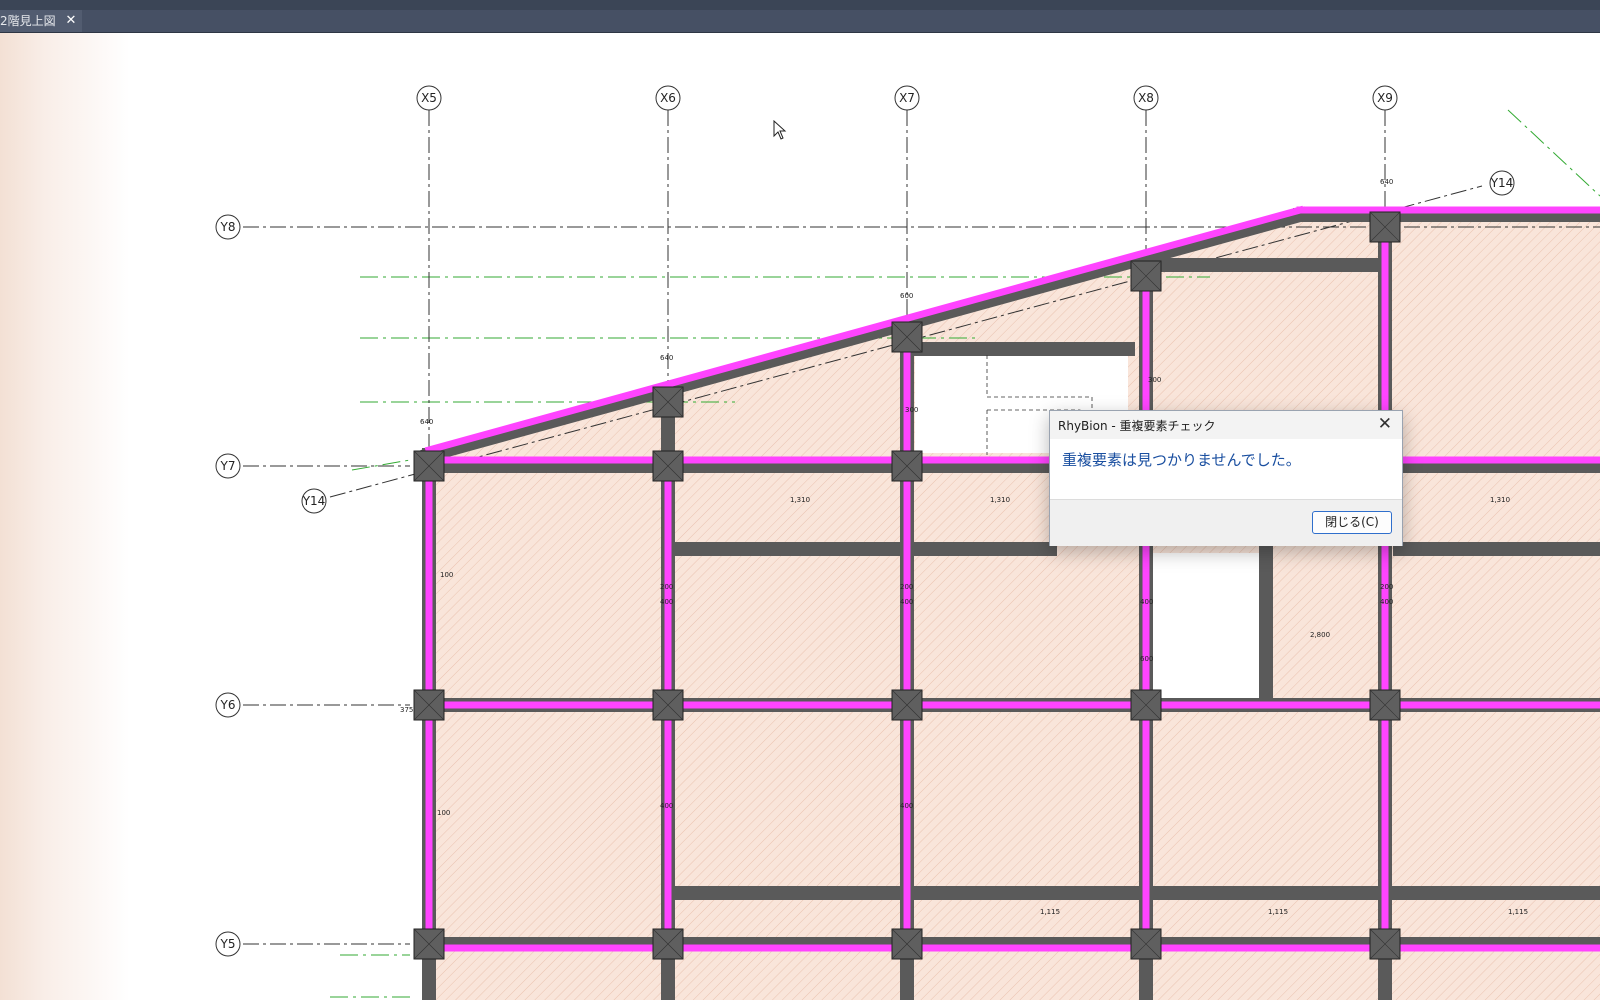 Image resolution: width=1600 pixels, height=1000 pixels. I want to click on grid-bubble: X5, so click(429, 98).